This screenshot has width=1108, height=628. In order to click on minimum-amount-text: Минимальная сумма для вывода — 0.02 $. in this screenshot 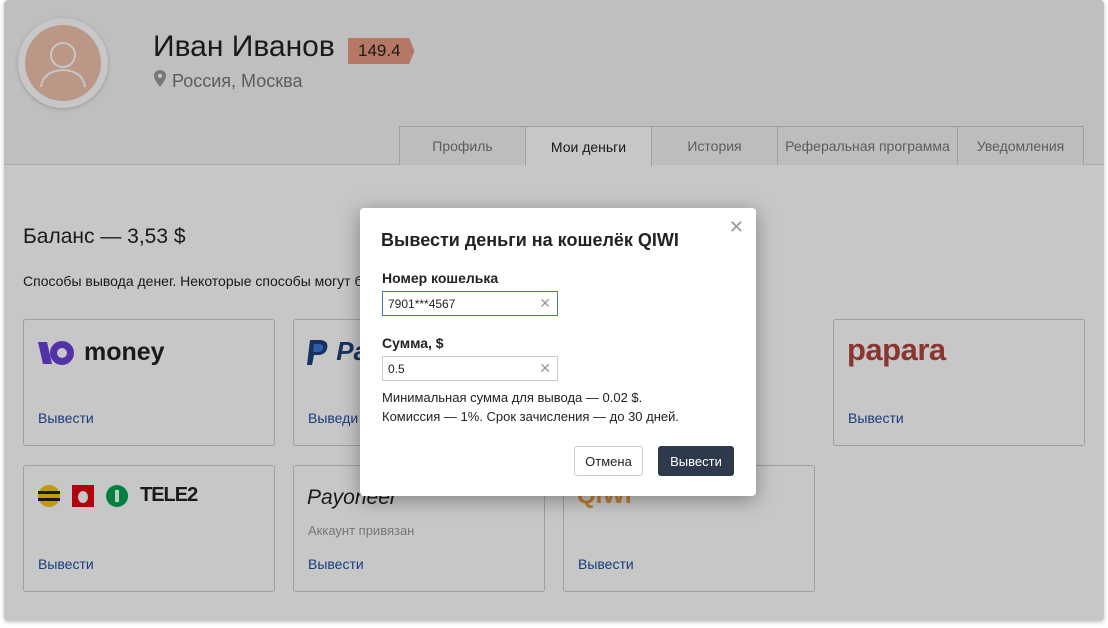, I will do `click(512, 397)`.